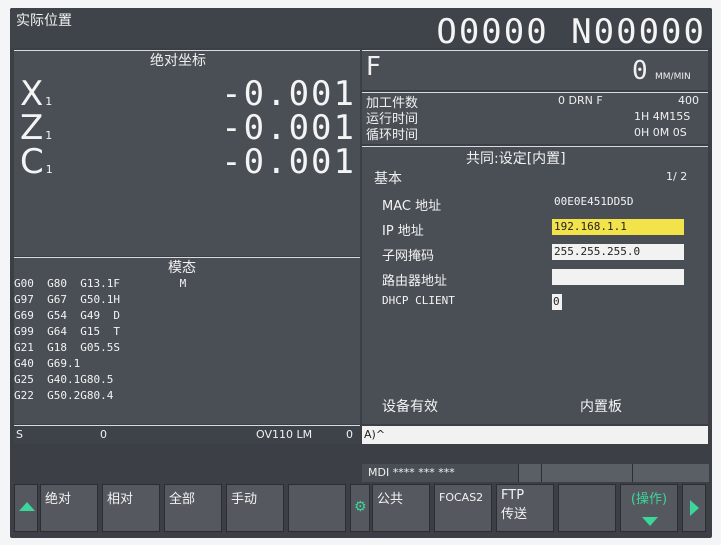 The width and height of the screenshot is (721, 545). What do you see at coordinates (649, 508) in the screenshot?
I see `softkey-operation: (操作)` at bounding box center [649, 508].